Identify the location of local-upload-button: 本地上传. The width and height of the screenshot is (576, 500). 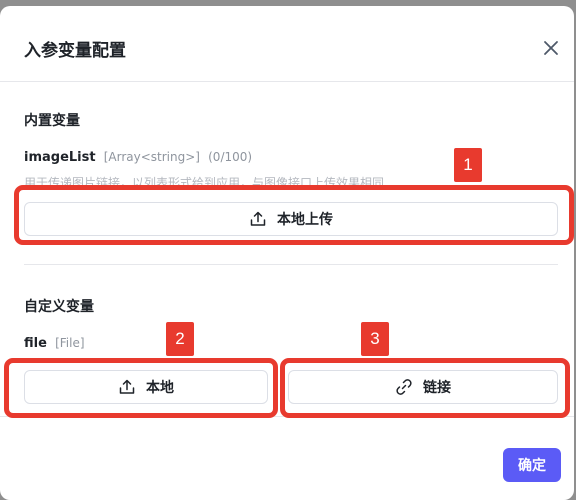
(291, 219).